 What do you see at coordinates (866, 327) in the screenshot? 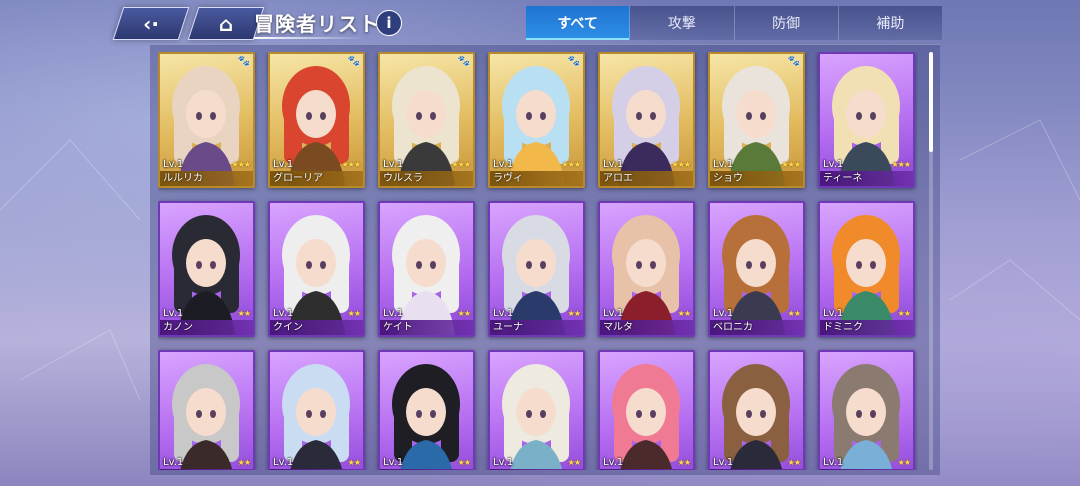
I see `adventurer-name: ドミニク` at bounding box center [866, 327].